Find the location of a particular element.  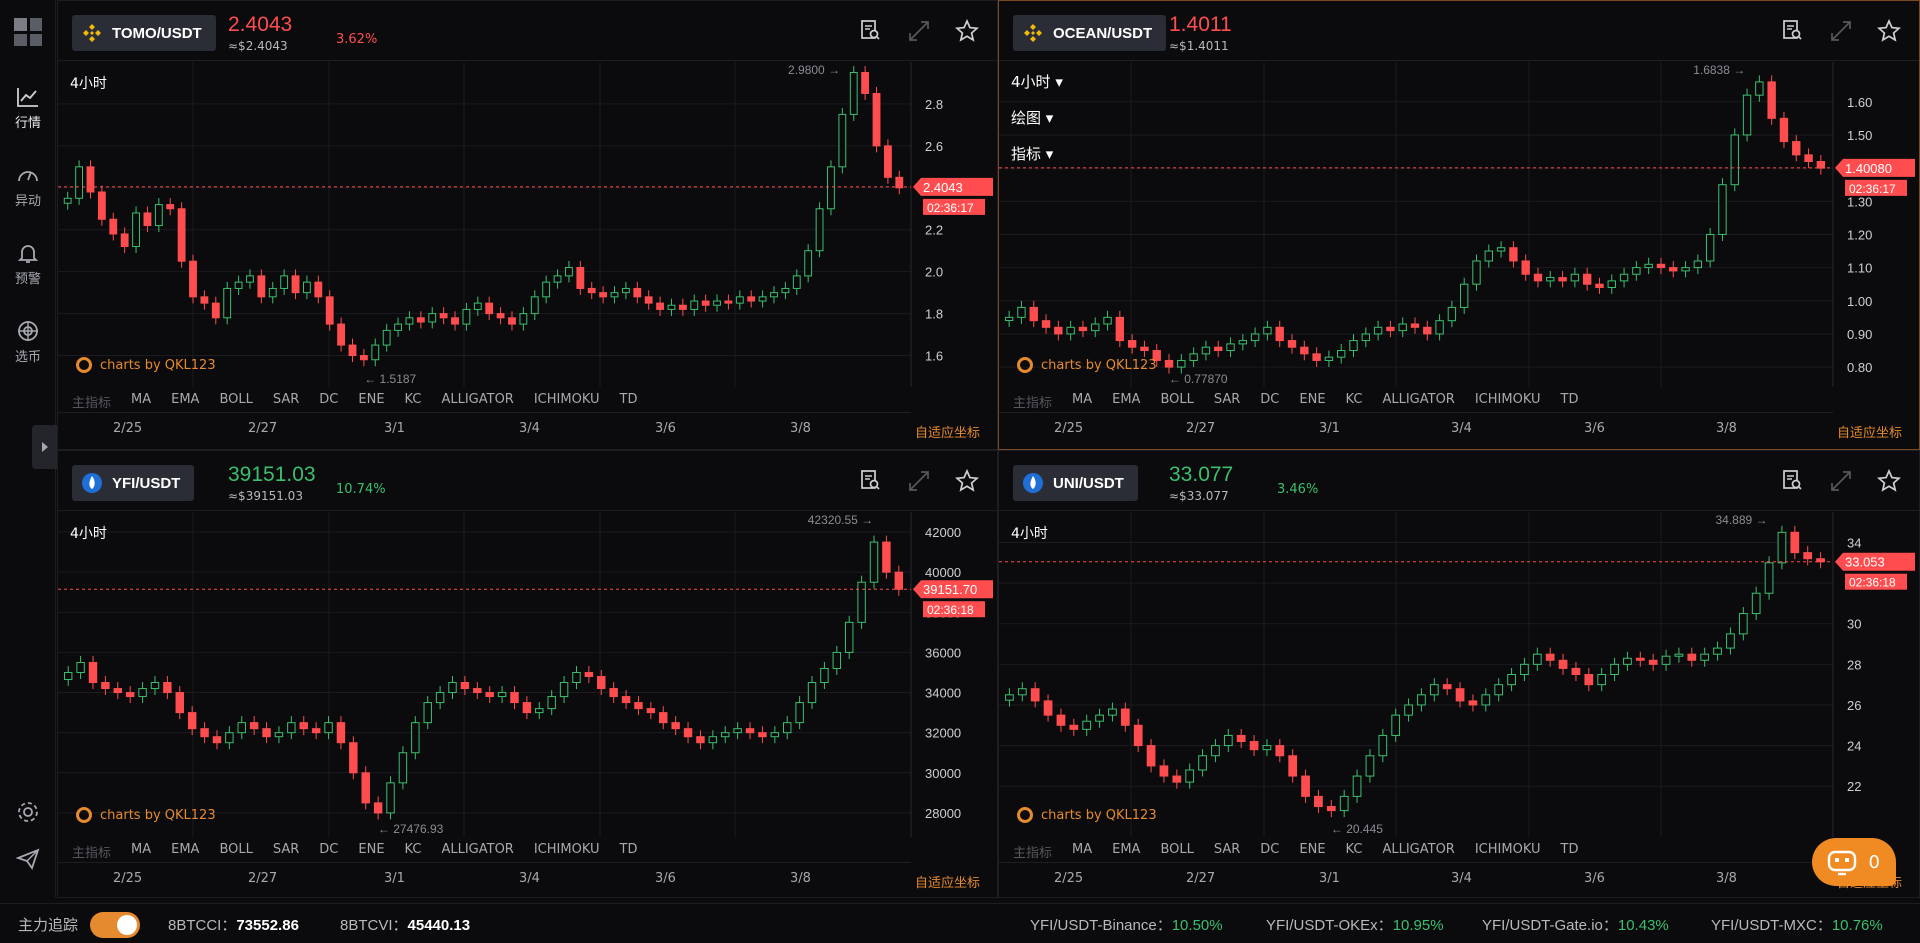

settings-icon is located at coordinates (28, 812).